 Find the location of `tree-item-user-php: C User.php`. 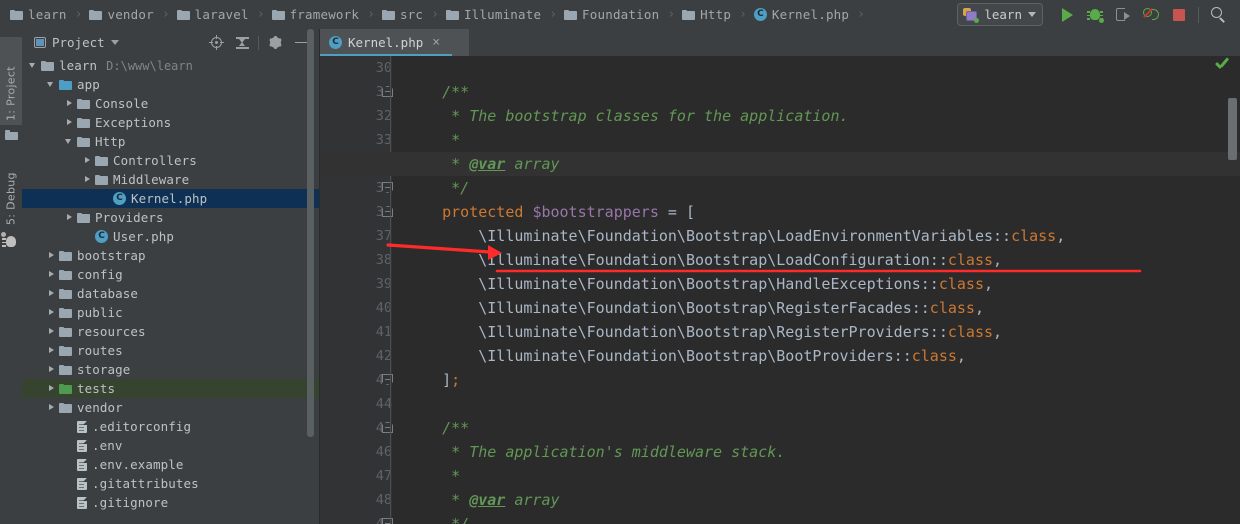

tree-item-user-php: C User.php is located at coordinates (171, 236).